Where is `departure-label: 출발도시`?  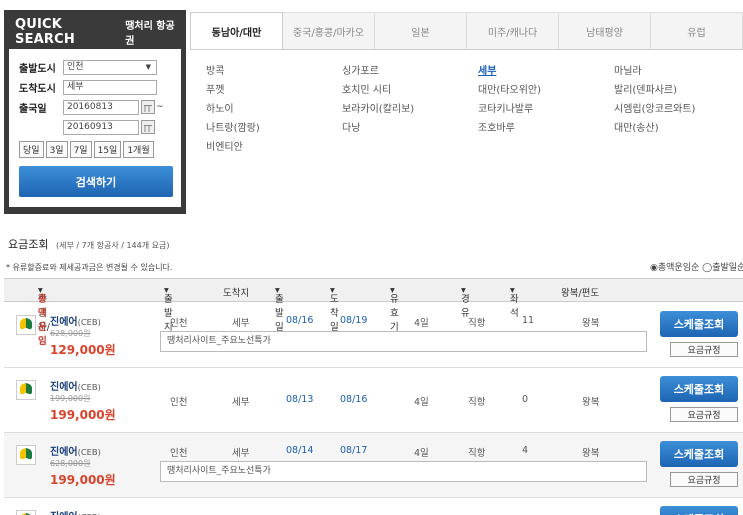 departure-label: 출발도시 is located at coordinates (37, 69).